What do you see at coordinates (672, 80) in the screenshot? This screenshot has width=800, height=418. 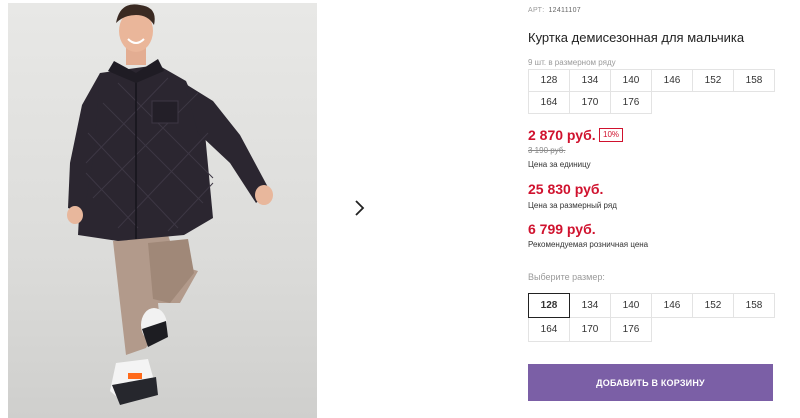 I see `size-row-cell: 146` at bounding box center [672, 80].